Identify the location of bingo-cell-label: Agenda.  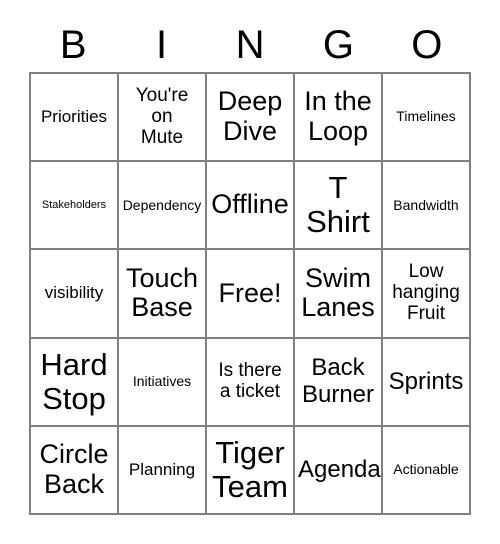
(339, 469).